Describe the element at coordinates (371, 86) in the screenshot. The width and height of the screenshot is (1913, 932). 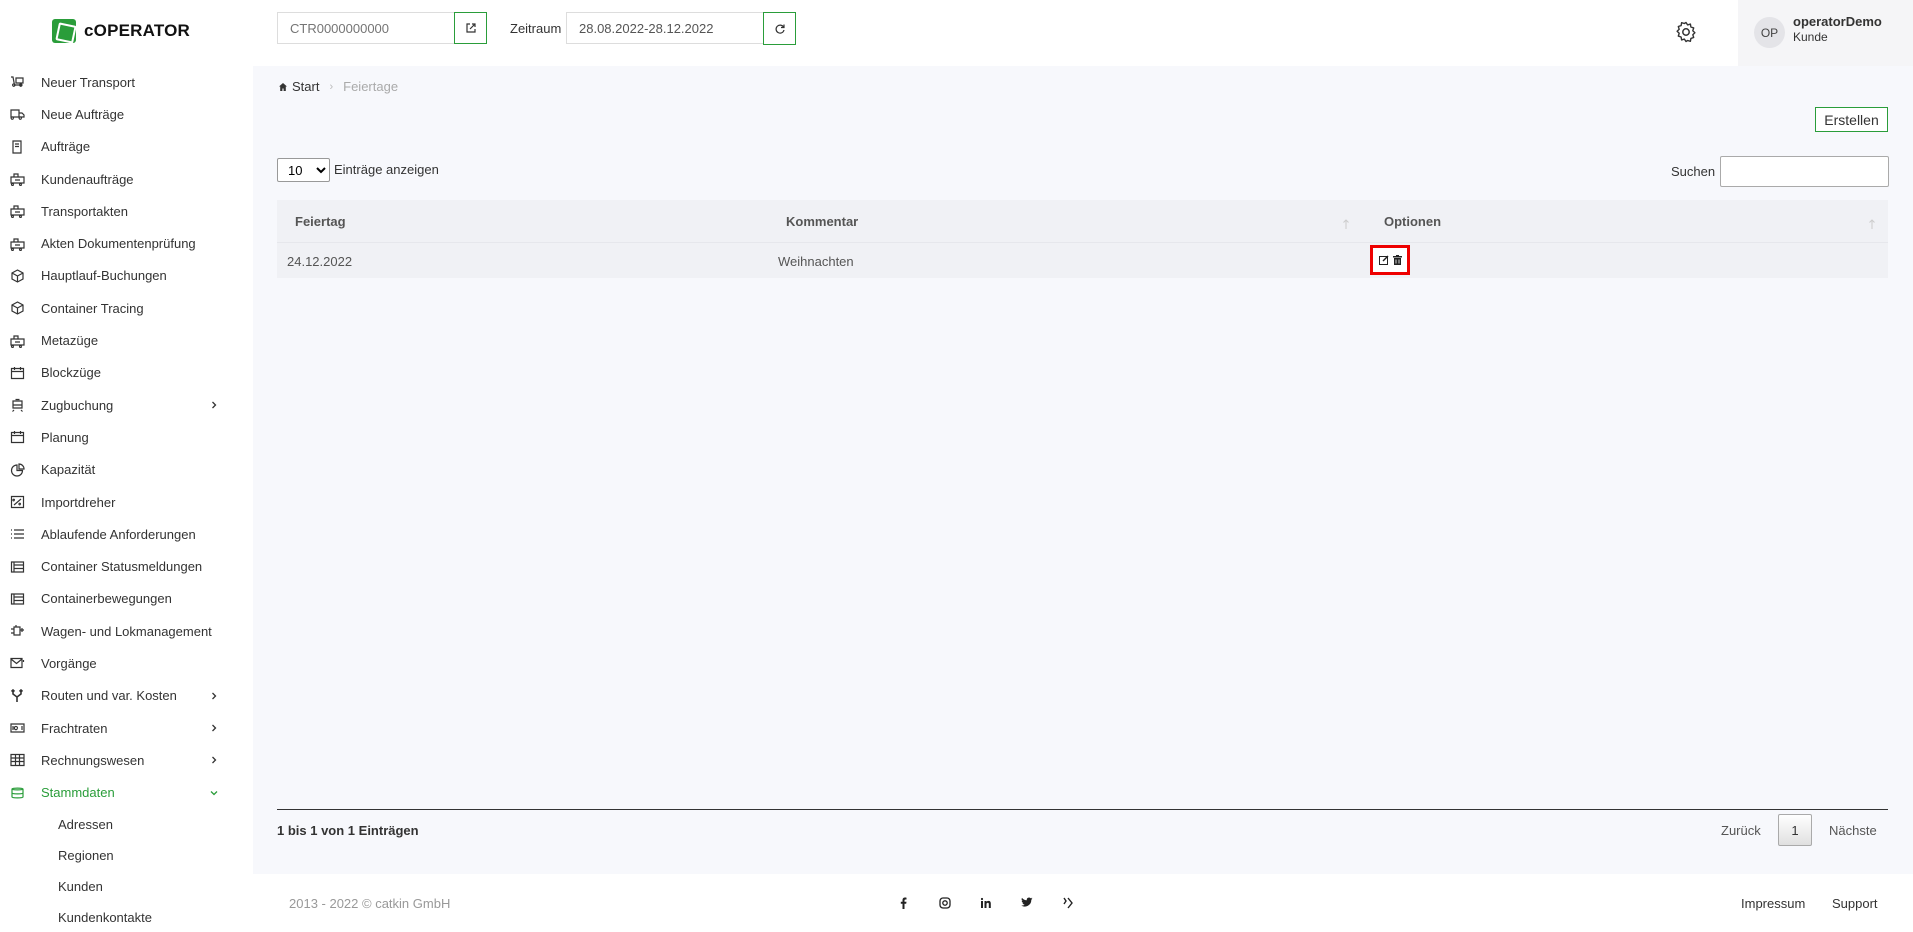
I see `breadcrumb-current: Feiertage` at that location.